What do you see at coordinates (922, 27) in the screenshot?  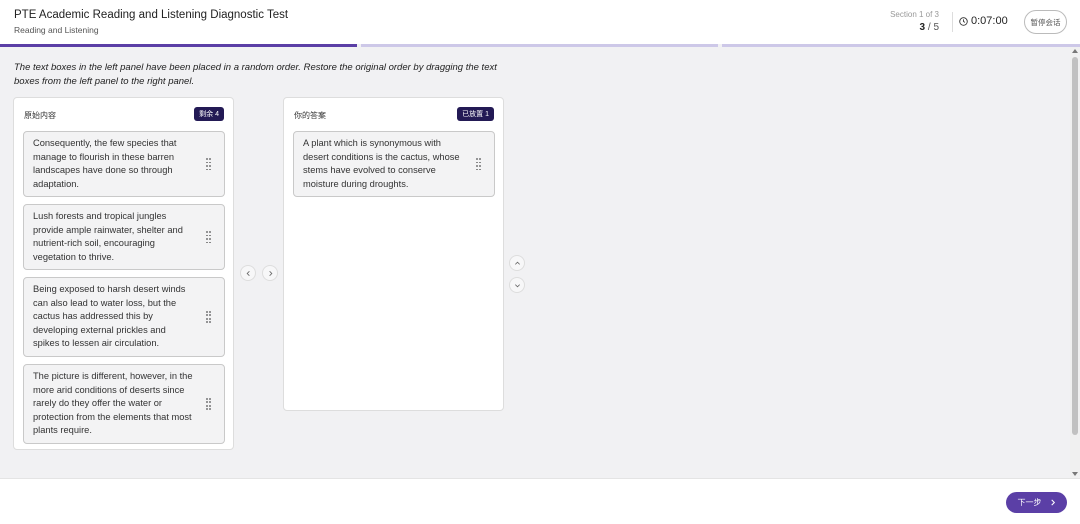 I see `question-current: 3` at bounding box center [922, 27].